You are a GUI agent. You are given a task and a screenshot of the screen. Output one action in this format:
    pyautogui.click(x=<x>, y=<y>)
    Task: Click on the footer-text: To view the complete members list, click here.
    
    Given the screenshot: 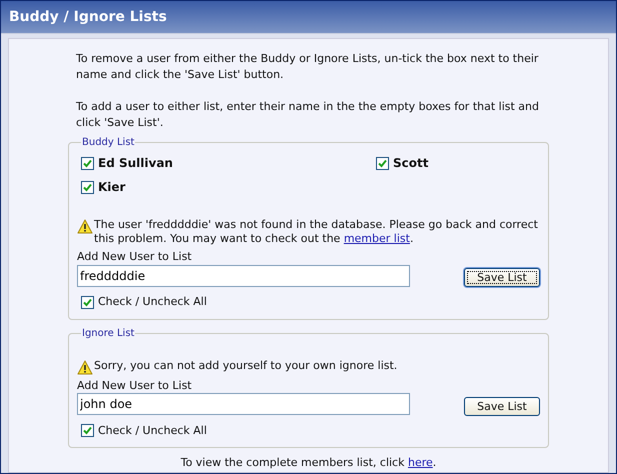 What is the action you would take?
    pyautogui.click(x=309, y=463)
    